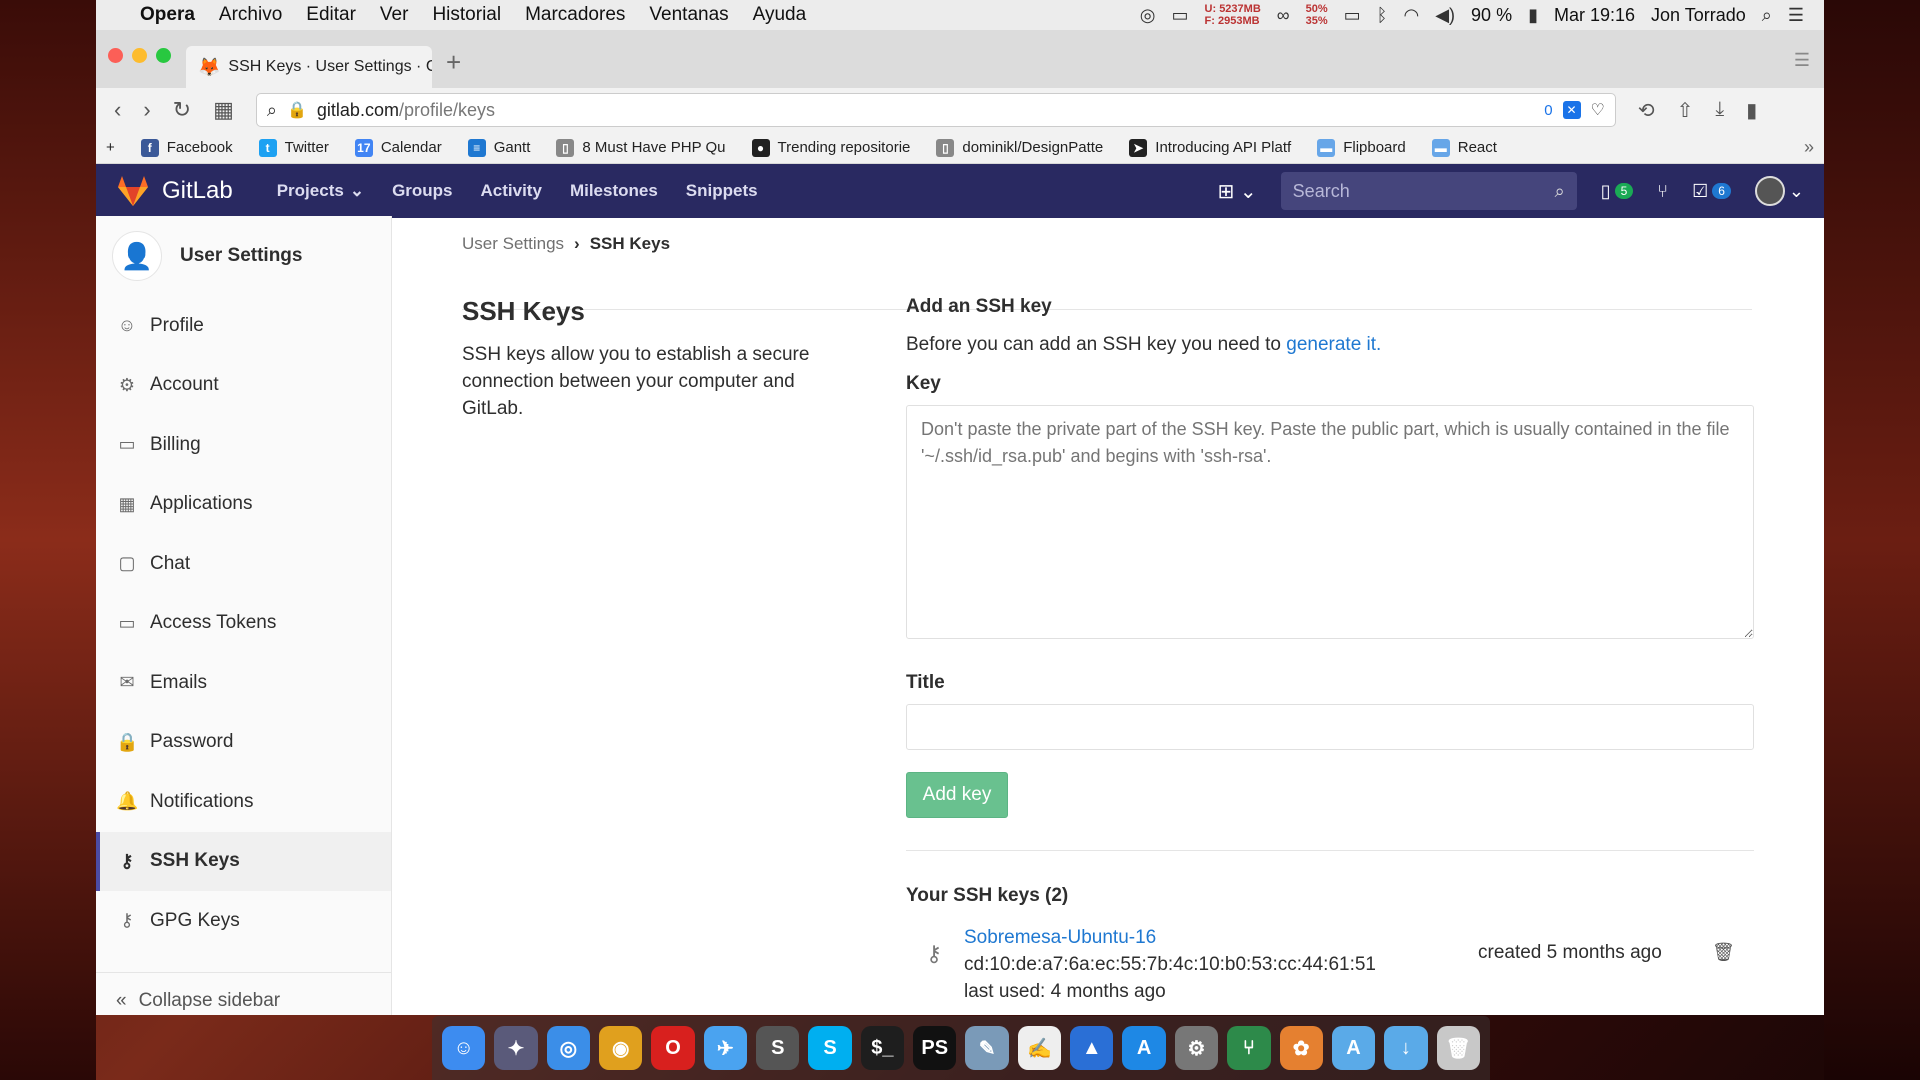  I want to click on sidebar-item-password: 🔒 Password, so click(243, 743).